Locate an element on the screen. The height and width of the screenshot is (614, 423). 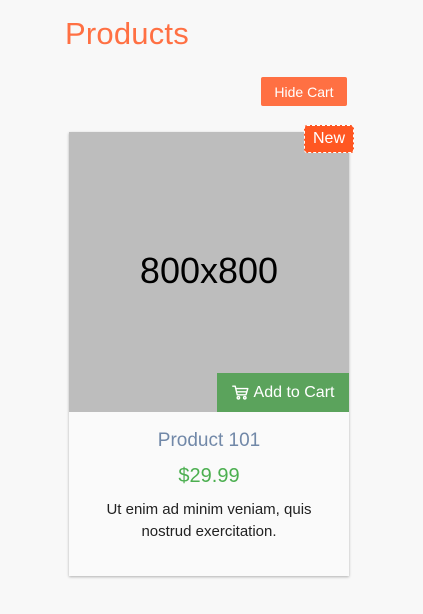
shopping-cart-icon is located at coordinates (240, 392).